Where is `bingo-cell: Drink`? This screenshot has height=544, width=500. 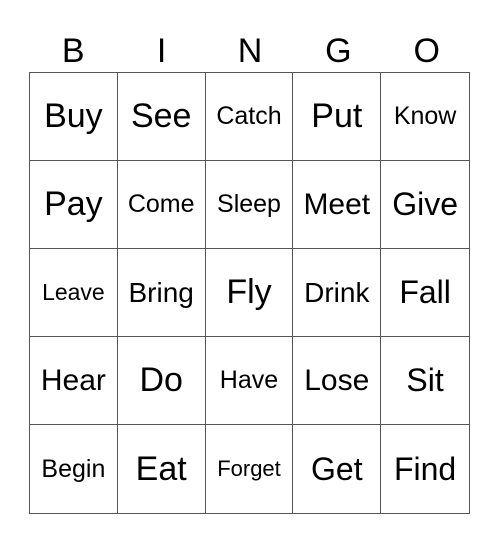 bingo-cell: Drink is located at coordinates (337, 293).